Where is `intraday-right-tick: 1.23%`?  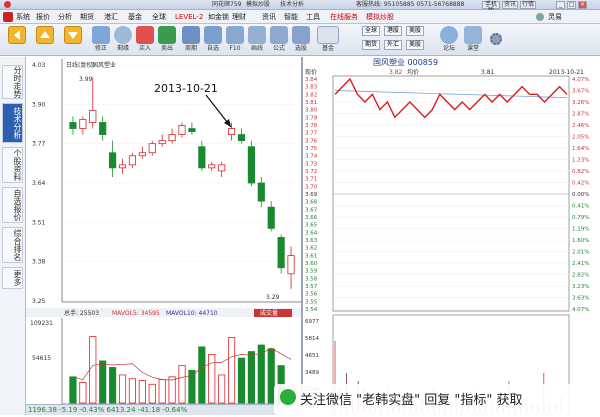
intraday-right-tick: 1.23% is located at coordinates (580, 161).